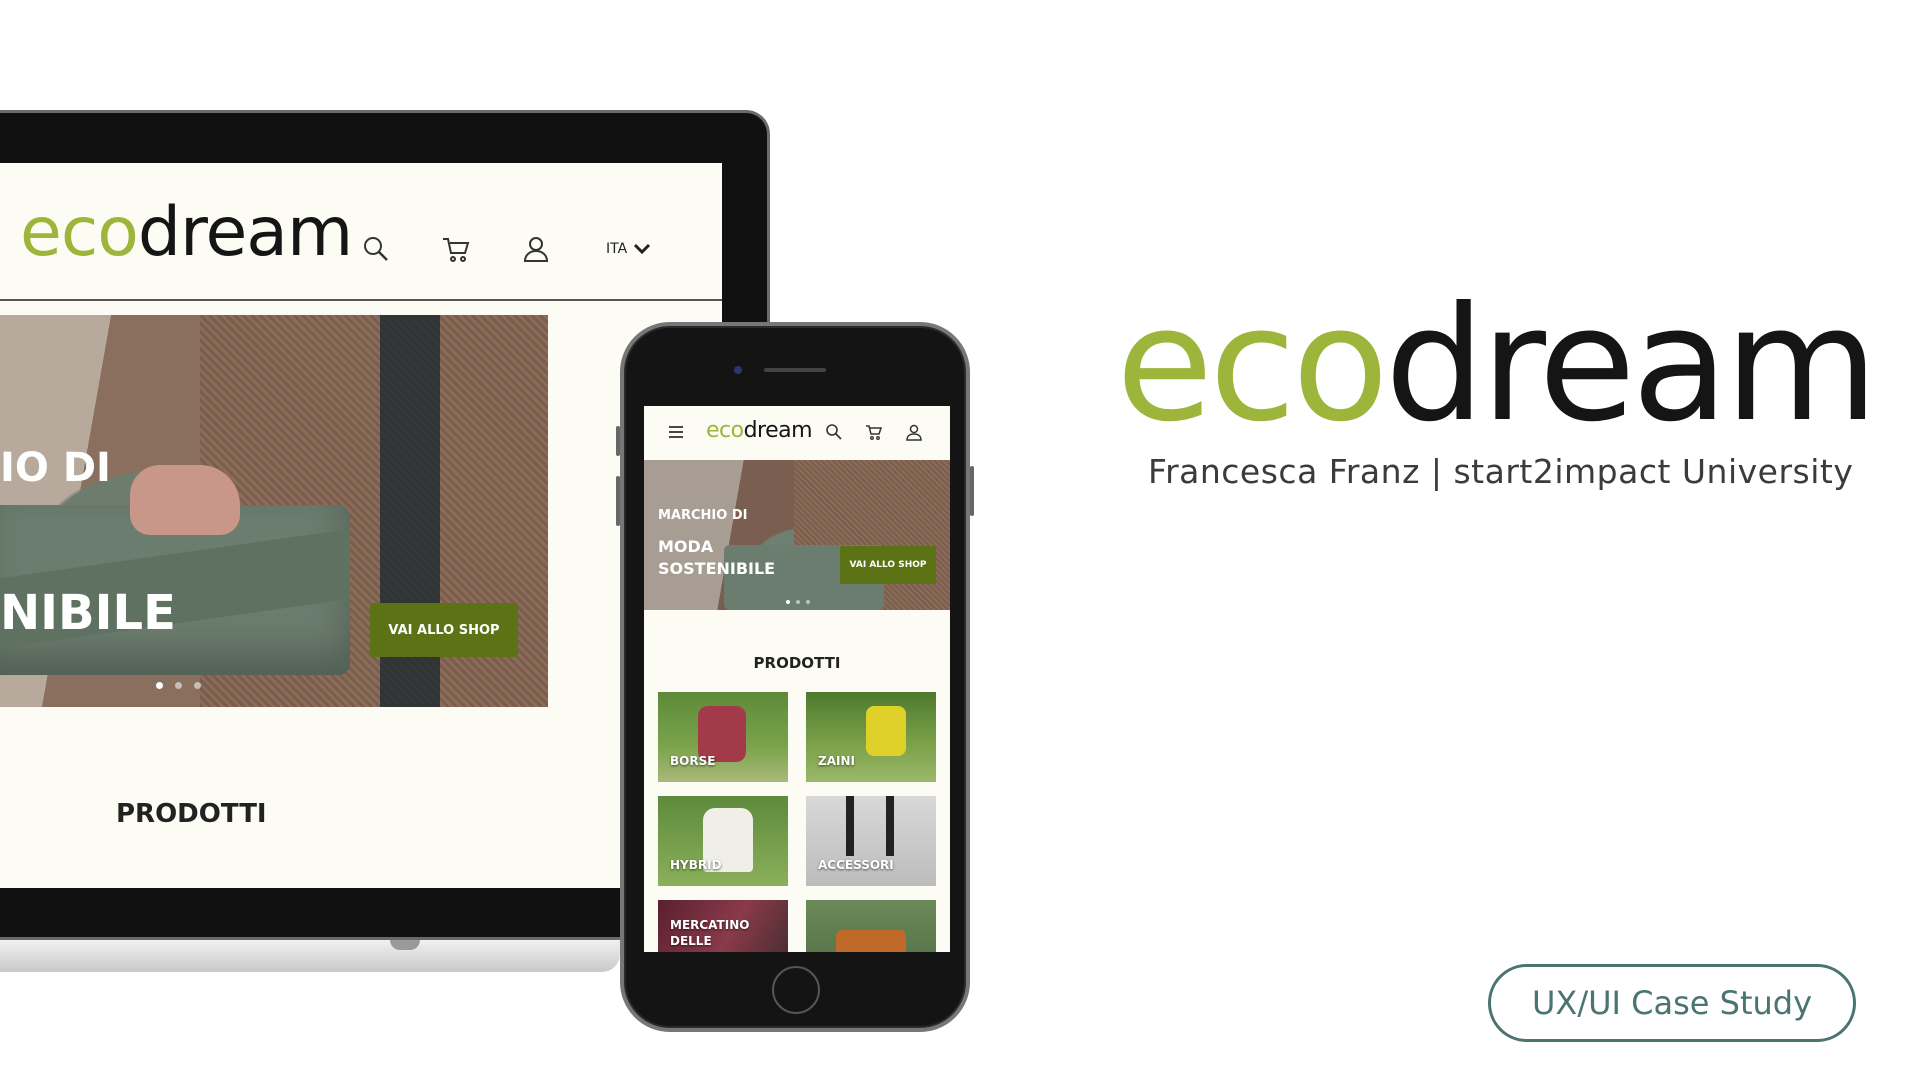 This screenshot has height=1080, width=1920. What do you see at coordinates (274, 511) in the screenshot?
I see `hero-banner: IO DI NIBILE VAI ALLO SHOP` at bounding box center [274, 511].